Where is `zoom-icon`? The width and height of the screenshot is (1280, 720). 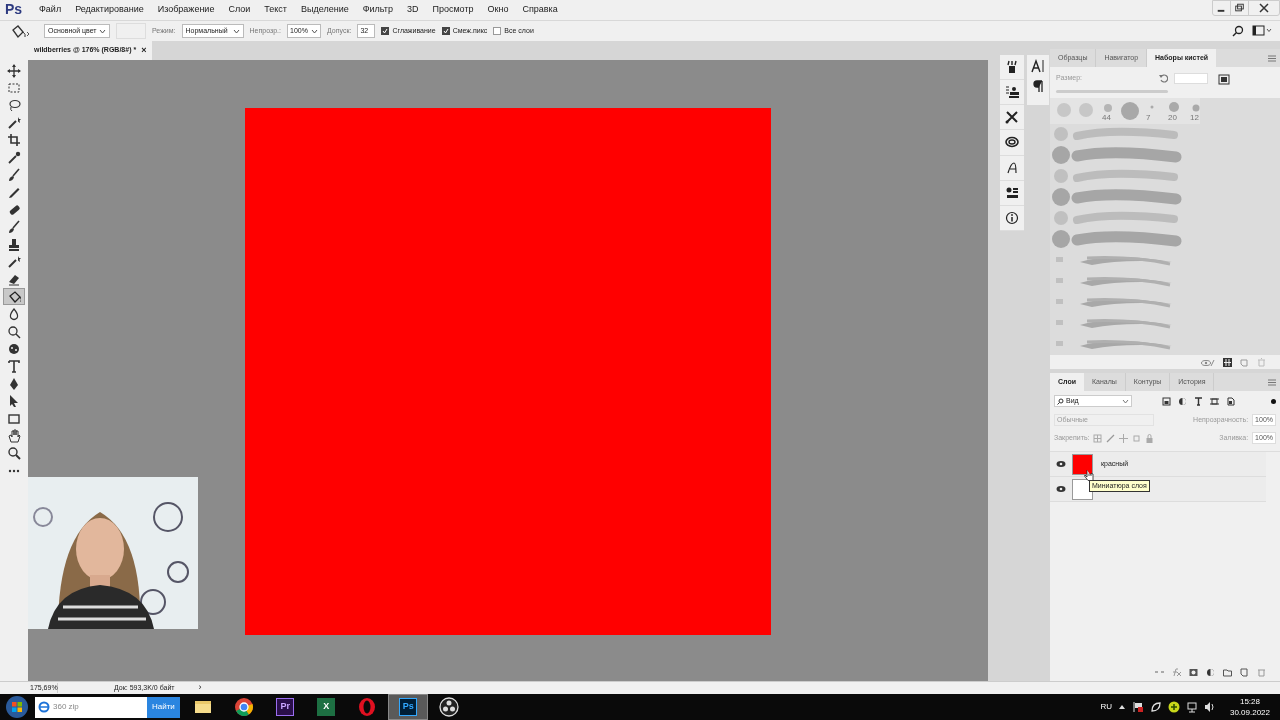
zoom-icon is located at coordinates (14, 453).